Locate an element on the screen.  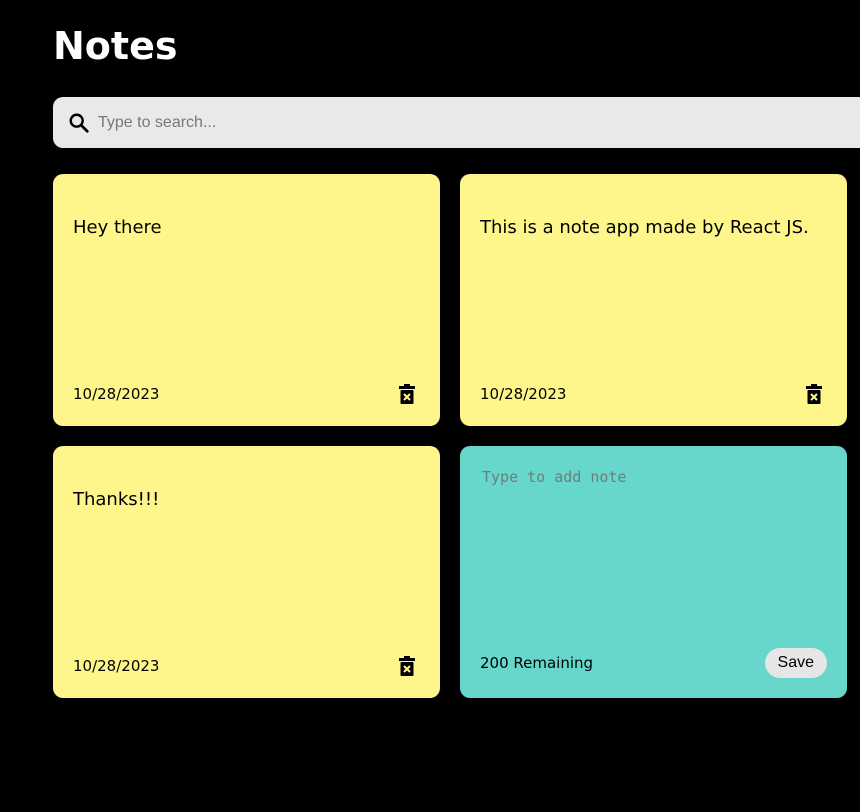
note-text: This is a note app made by React JS. is located at coordinates (644, 227).